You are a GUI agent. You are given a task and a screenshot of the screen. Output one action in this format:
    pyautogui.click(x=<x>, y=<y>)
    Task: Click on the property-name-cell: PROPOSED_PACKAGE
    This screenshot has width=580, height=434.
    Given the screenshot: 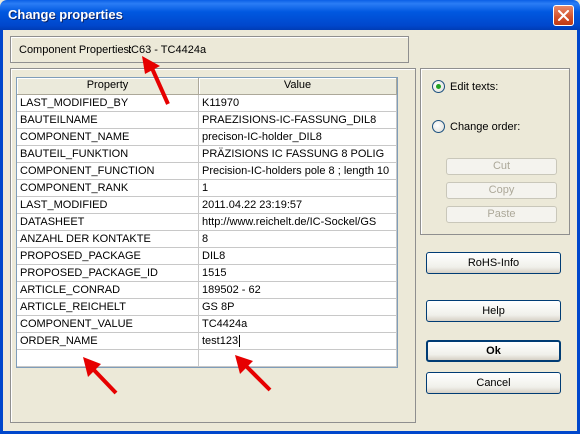 What is the action you would take?
    pyautogui.click(x=108, y=256)
    